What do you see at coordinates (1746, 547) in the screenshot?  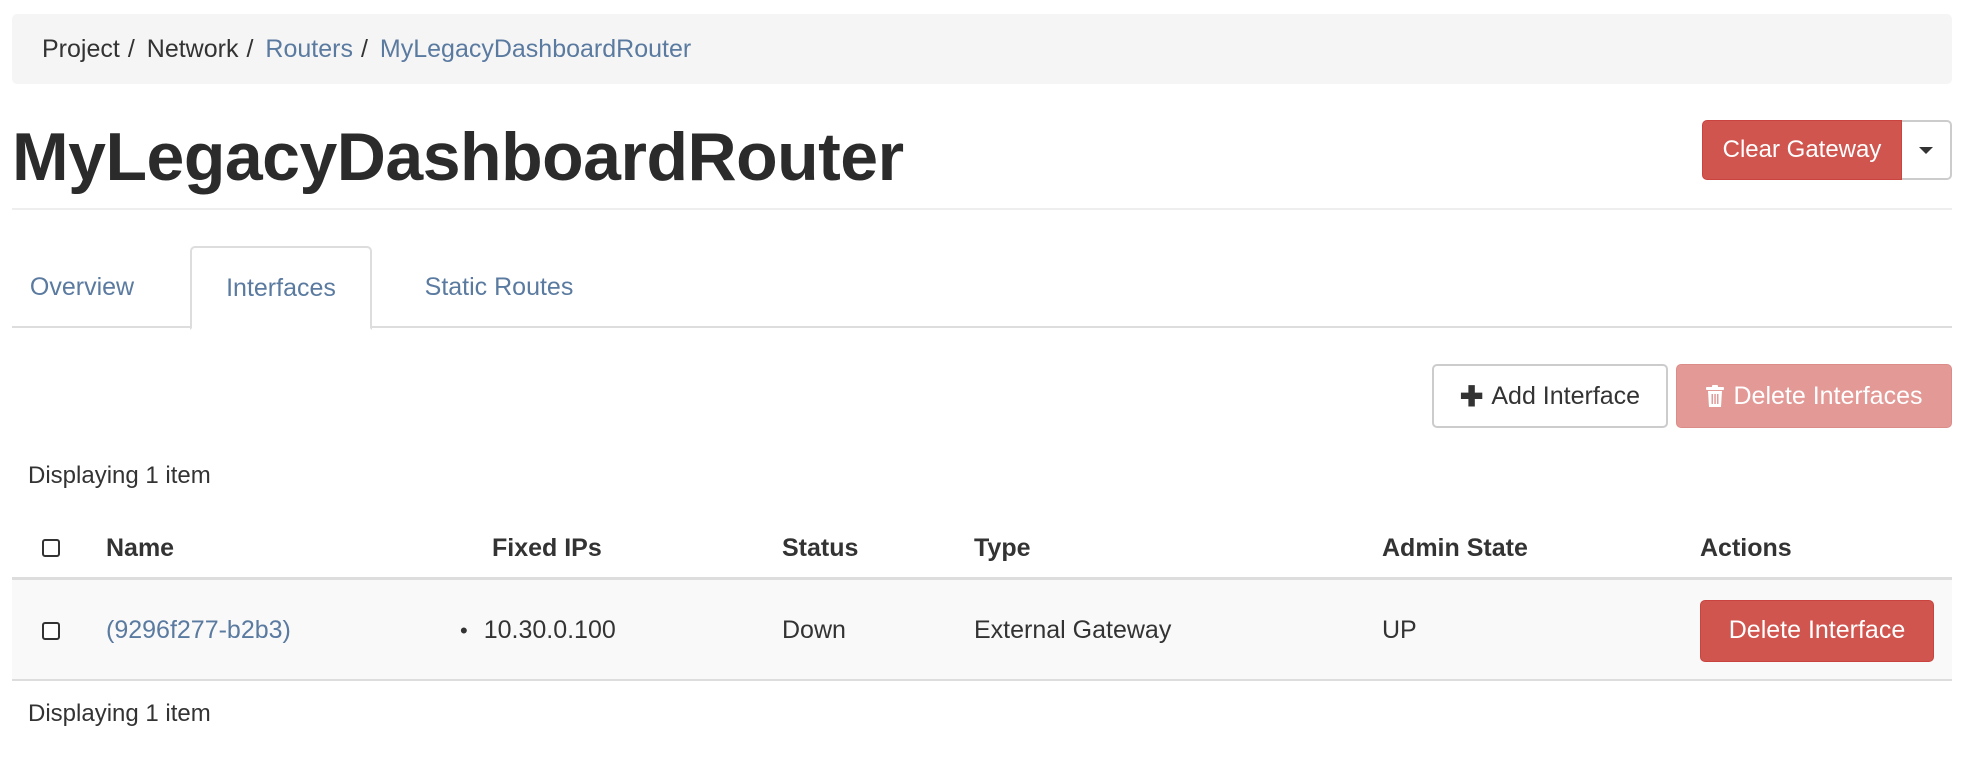 I see `column-header-actions: Actions` at bounding box center [1746, 547].